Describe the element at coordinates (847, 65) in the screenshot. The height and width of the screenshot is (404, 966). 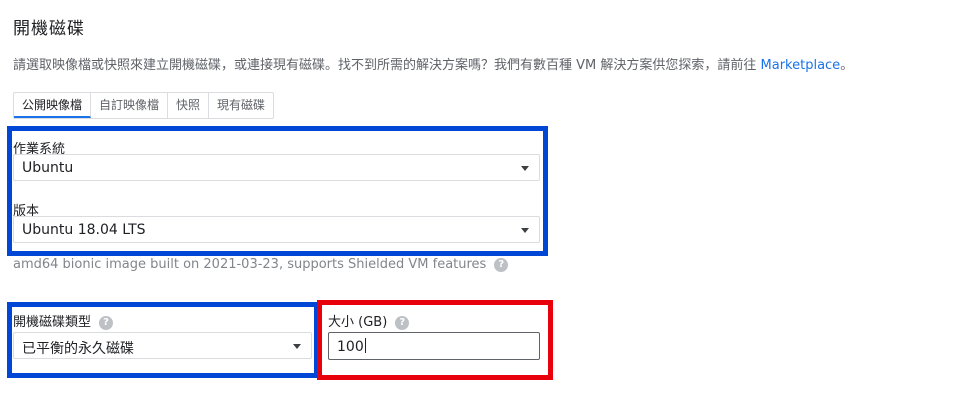
I see `description-end: 。` at that location.